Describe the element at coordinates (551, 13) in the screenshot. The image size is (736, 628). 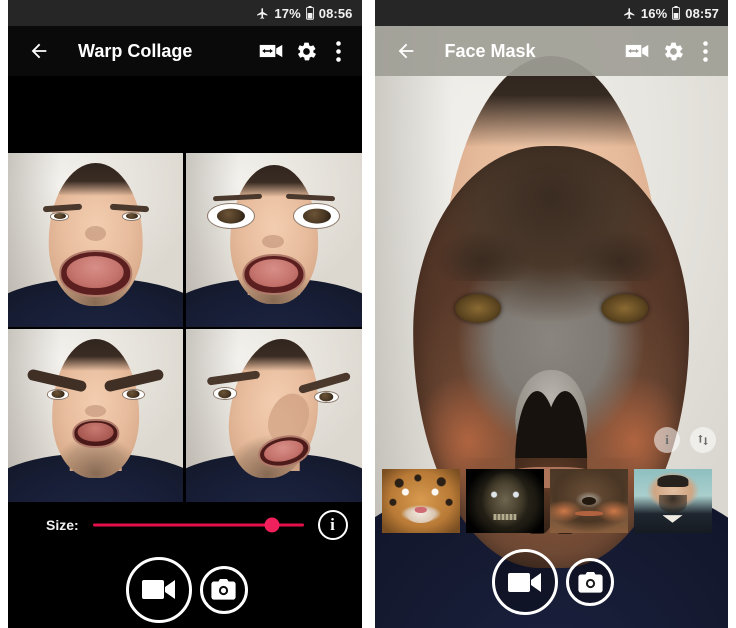
I see `status-bar-right: 16% 08:57` at that location.